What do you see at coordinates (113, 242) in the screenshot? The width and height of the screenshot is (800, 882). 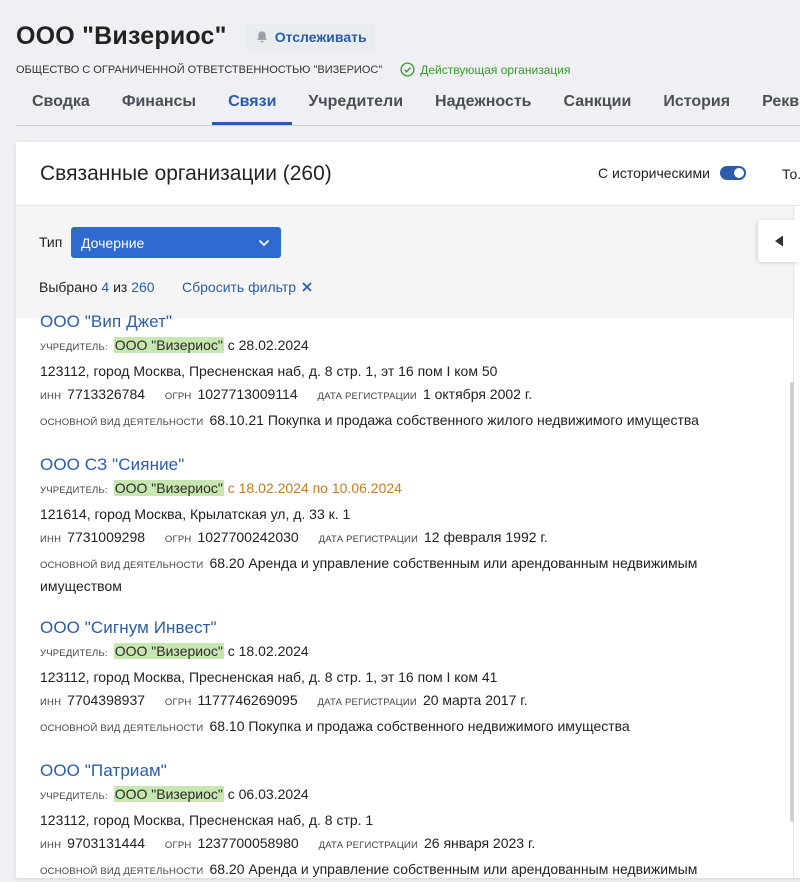 I see `type-select-value: Дочерние` at bounding box center [113, 242].